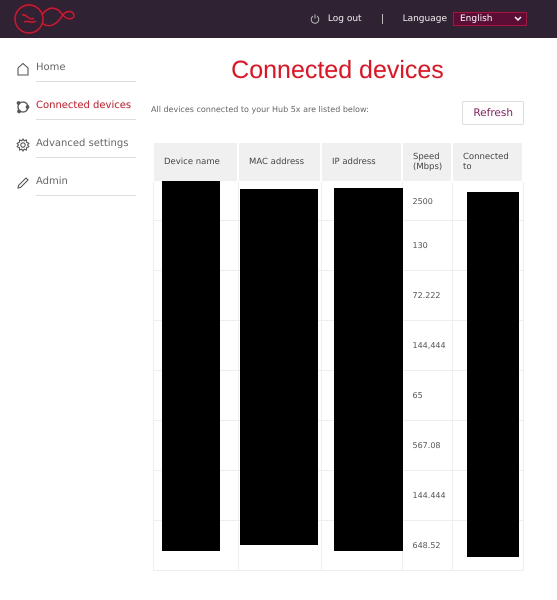 The width and height of the screenshot is (557, 600). What do you see at coordinates (518, 19) in the screenshot?
I see `chevron-icon` at bounding box center [518, 19].